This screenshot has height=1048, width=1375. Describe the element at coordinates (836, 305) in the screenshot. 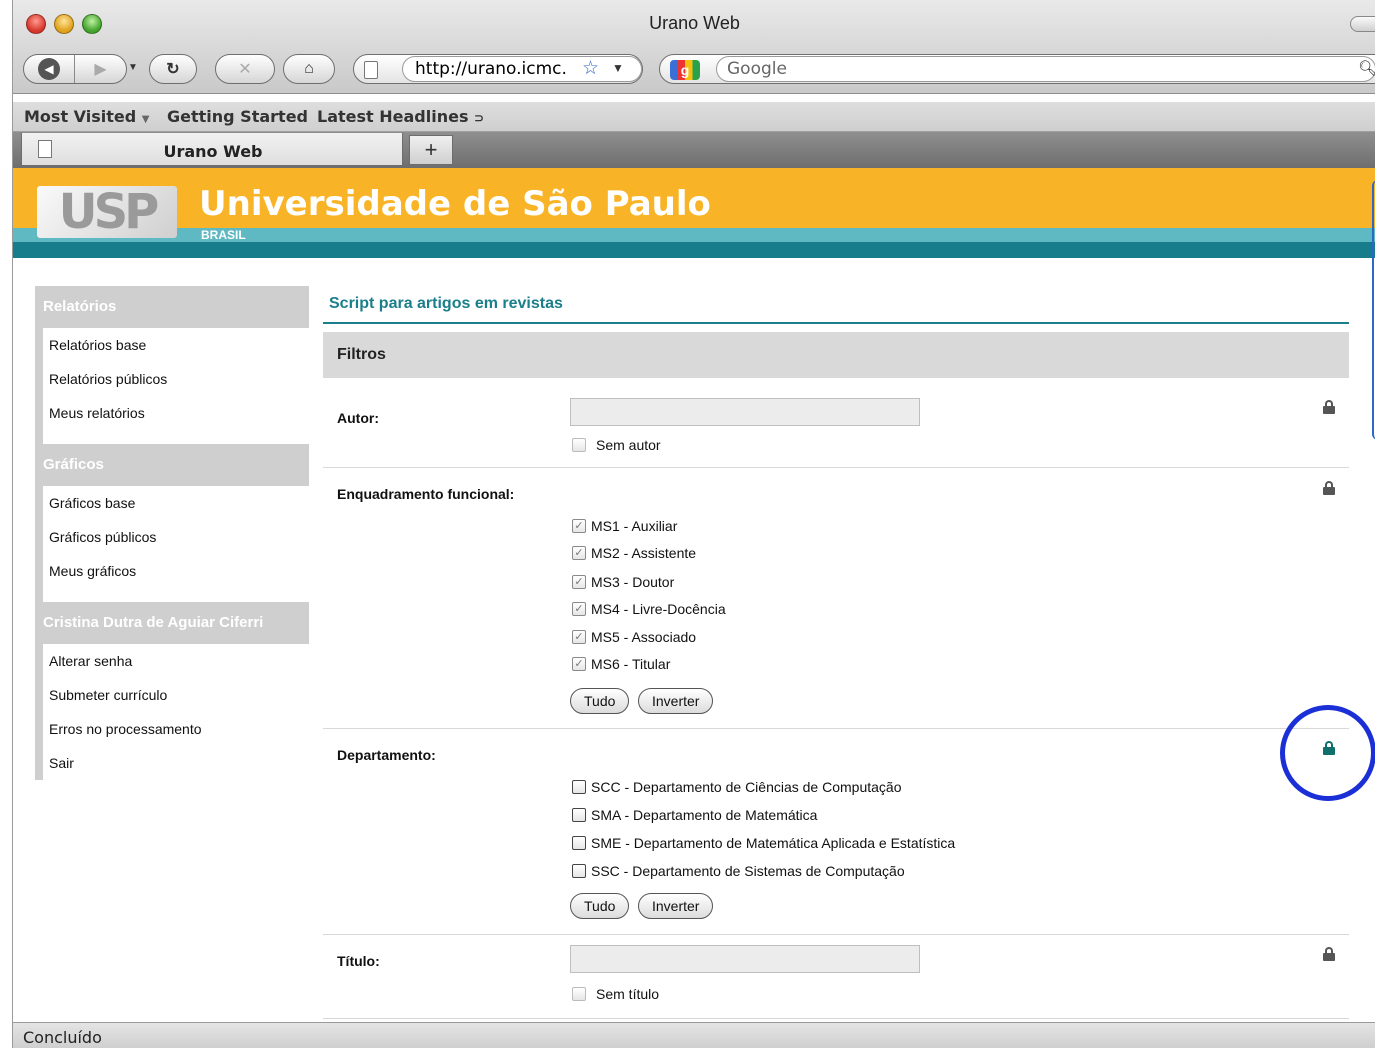

I see `page-title: Script para artigos em revistas` at that location.